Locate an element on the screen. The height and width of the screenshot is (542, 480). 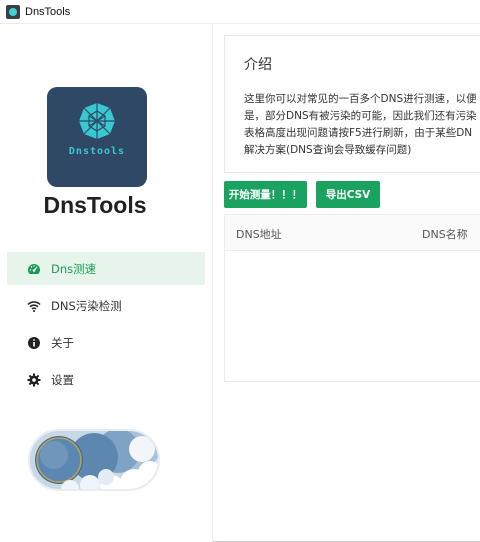
nav-item-dns-pollution: DNS污染检测 is located at coordinates (106, 305).